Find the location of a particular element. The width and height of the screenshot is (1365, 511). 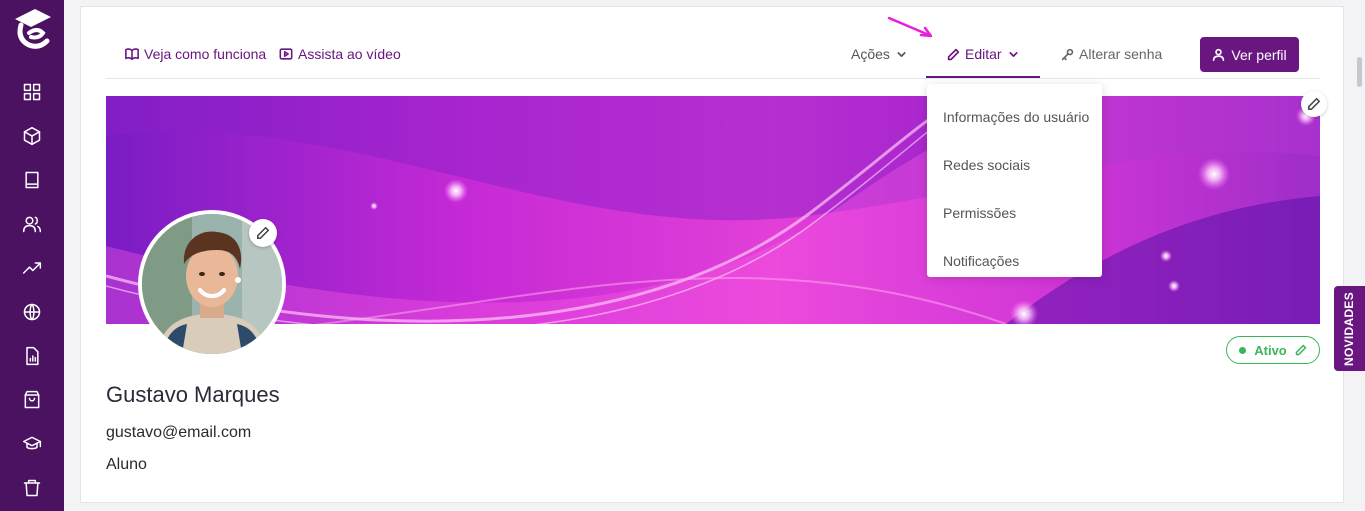

menu-item-social-networks: Redes sociais is located at coordinates (986, 165).